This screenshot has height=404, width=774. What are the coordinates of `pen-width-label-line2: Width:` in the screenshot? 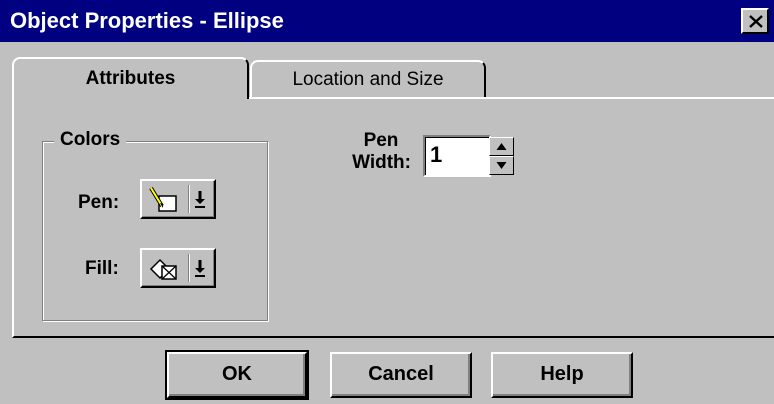 It's located at (381, 162).